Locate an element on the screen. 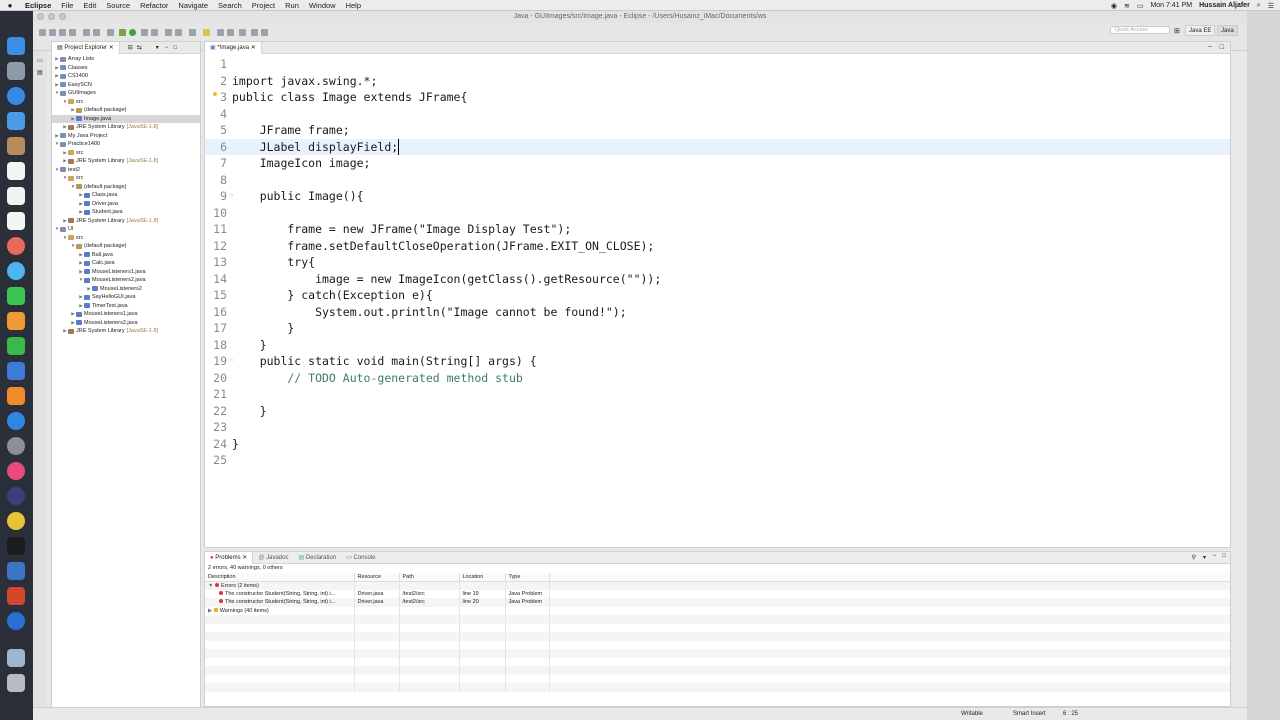  safari-icon is located at coordinates (16, 96).